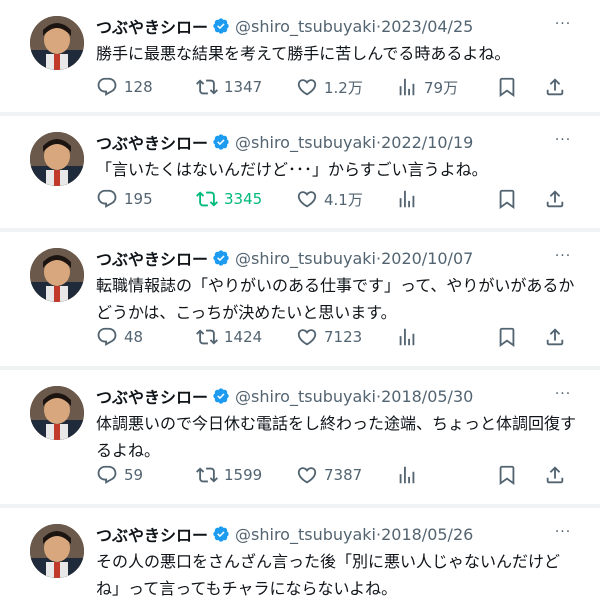  I want to click on retweet-button: 1347, so click(229, 87).